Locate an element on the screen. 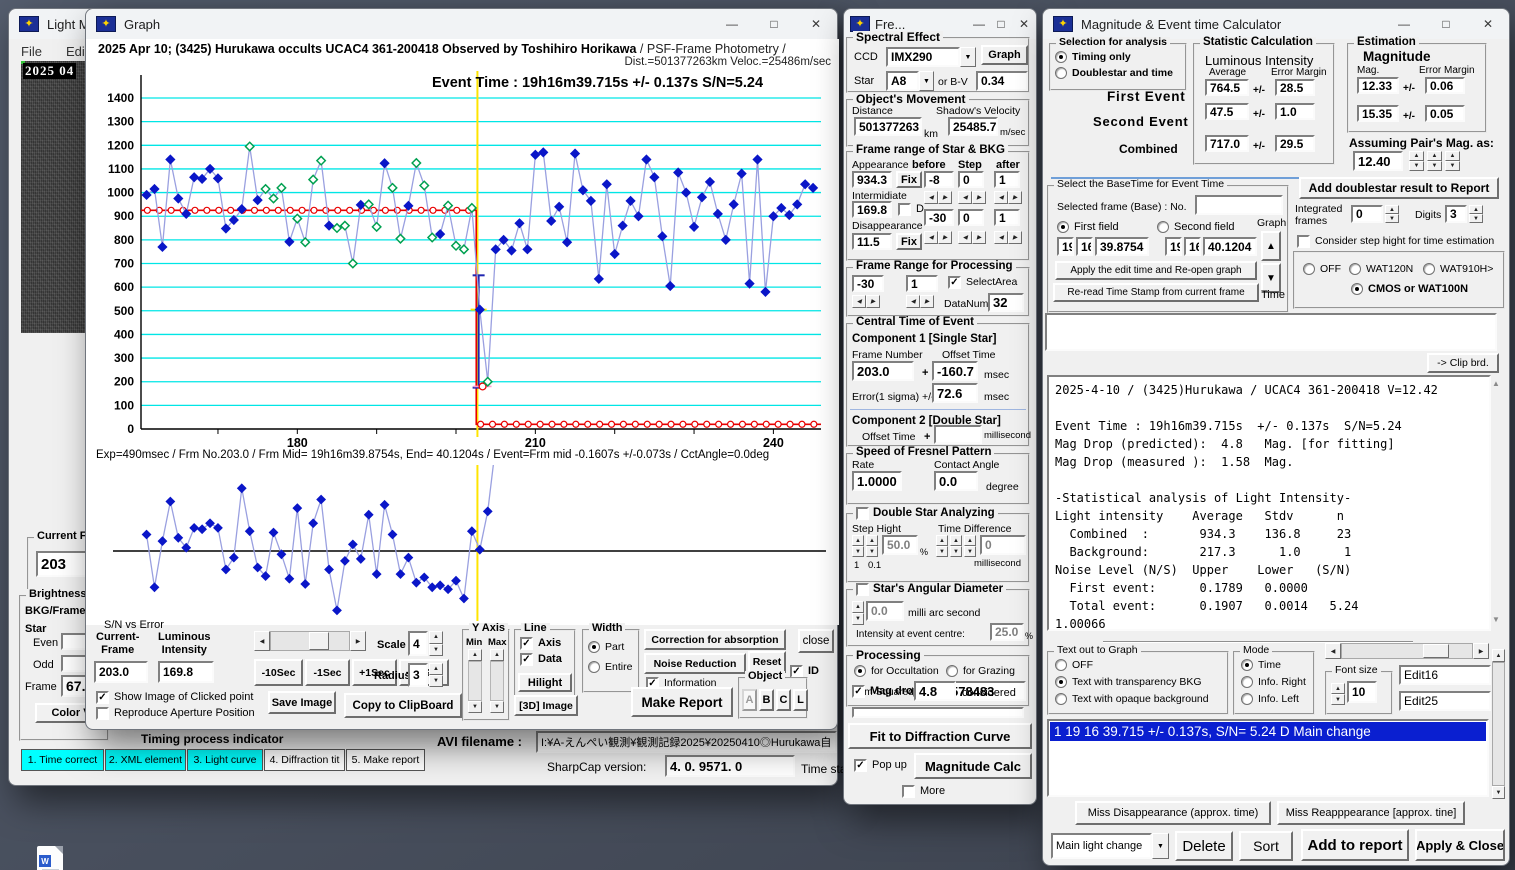 This screenshot has width=1515, height=870. sort-button: Sort is located at coordinates (1266, 846).